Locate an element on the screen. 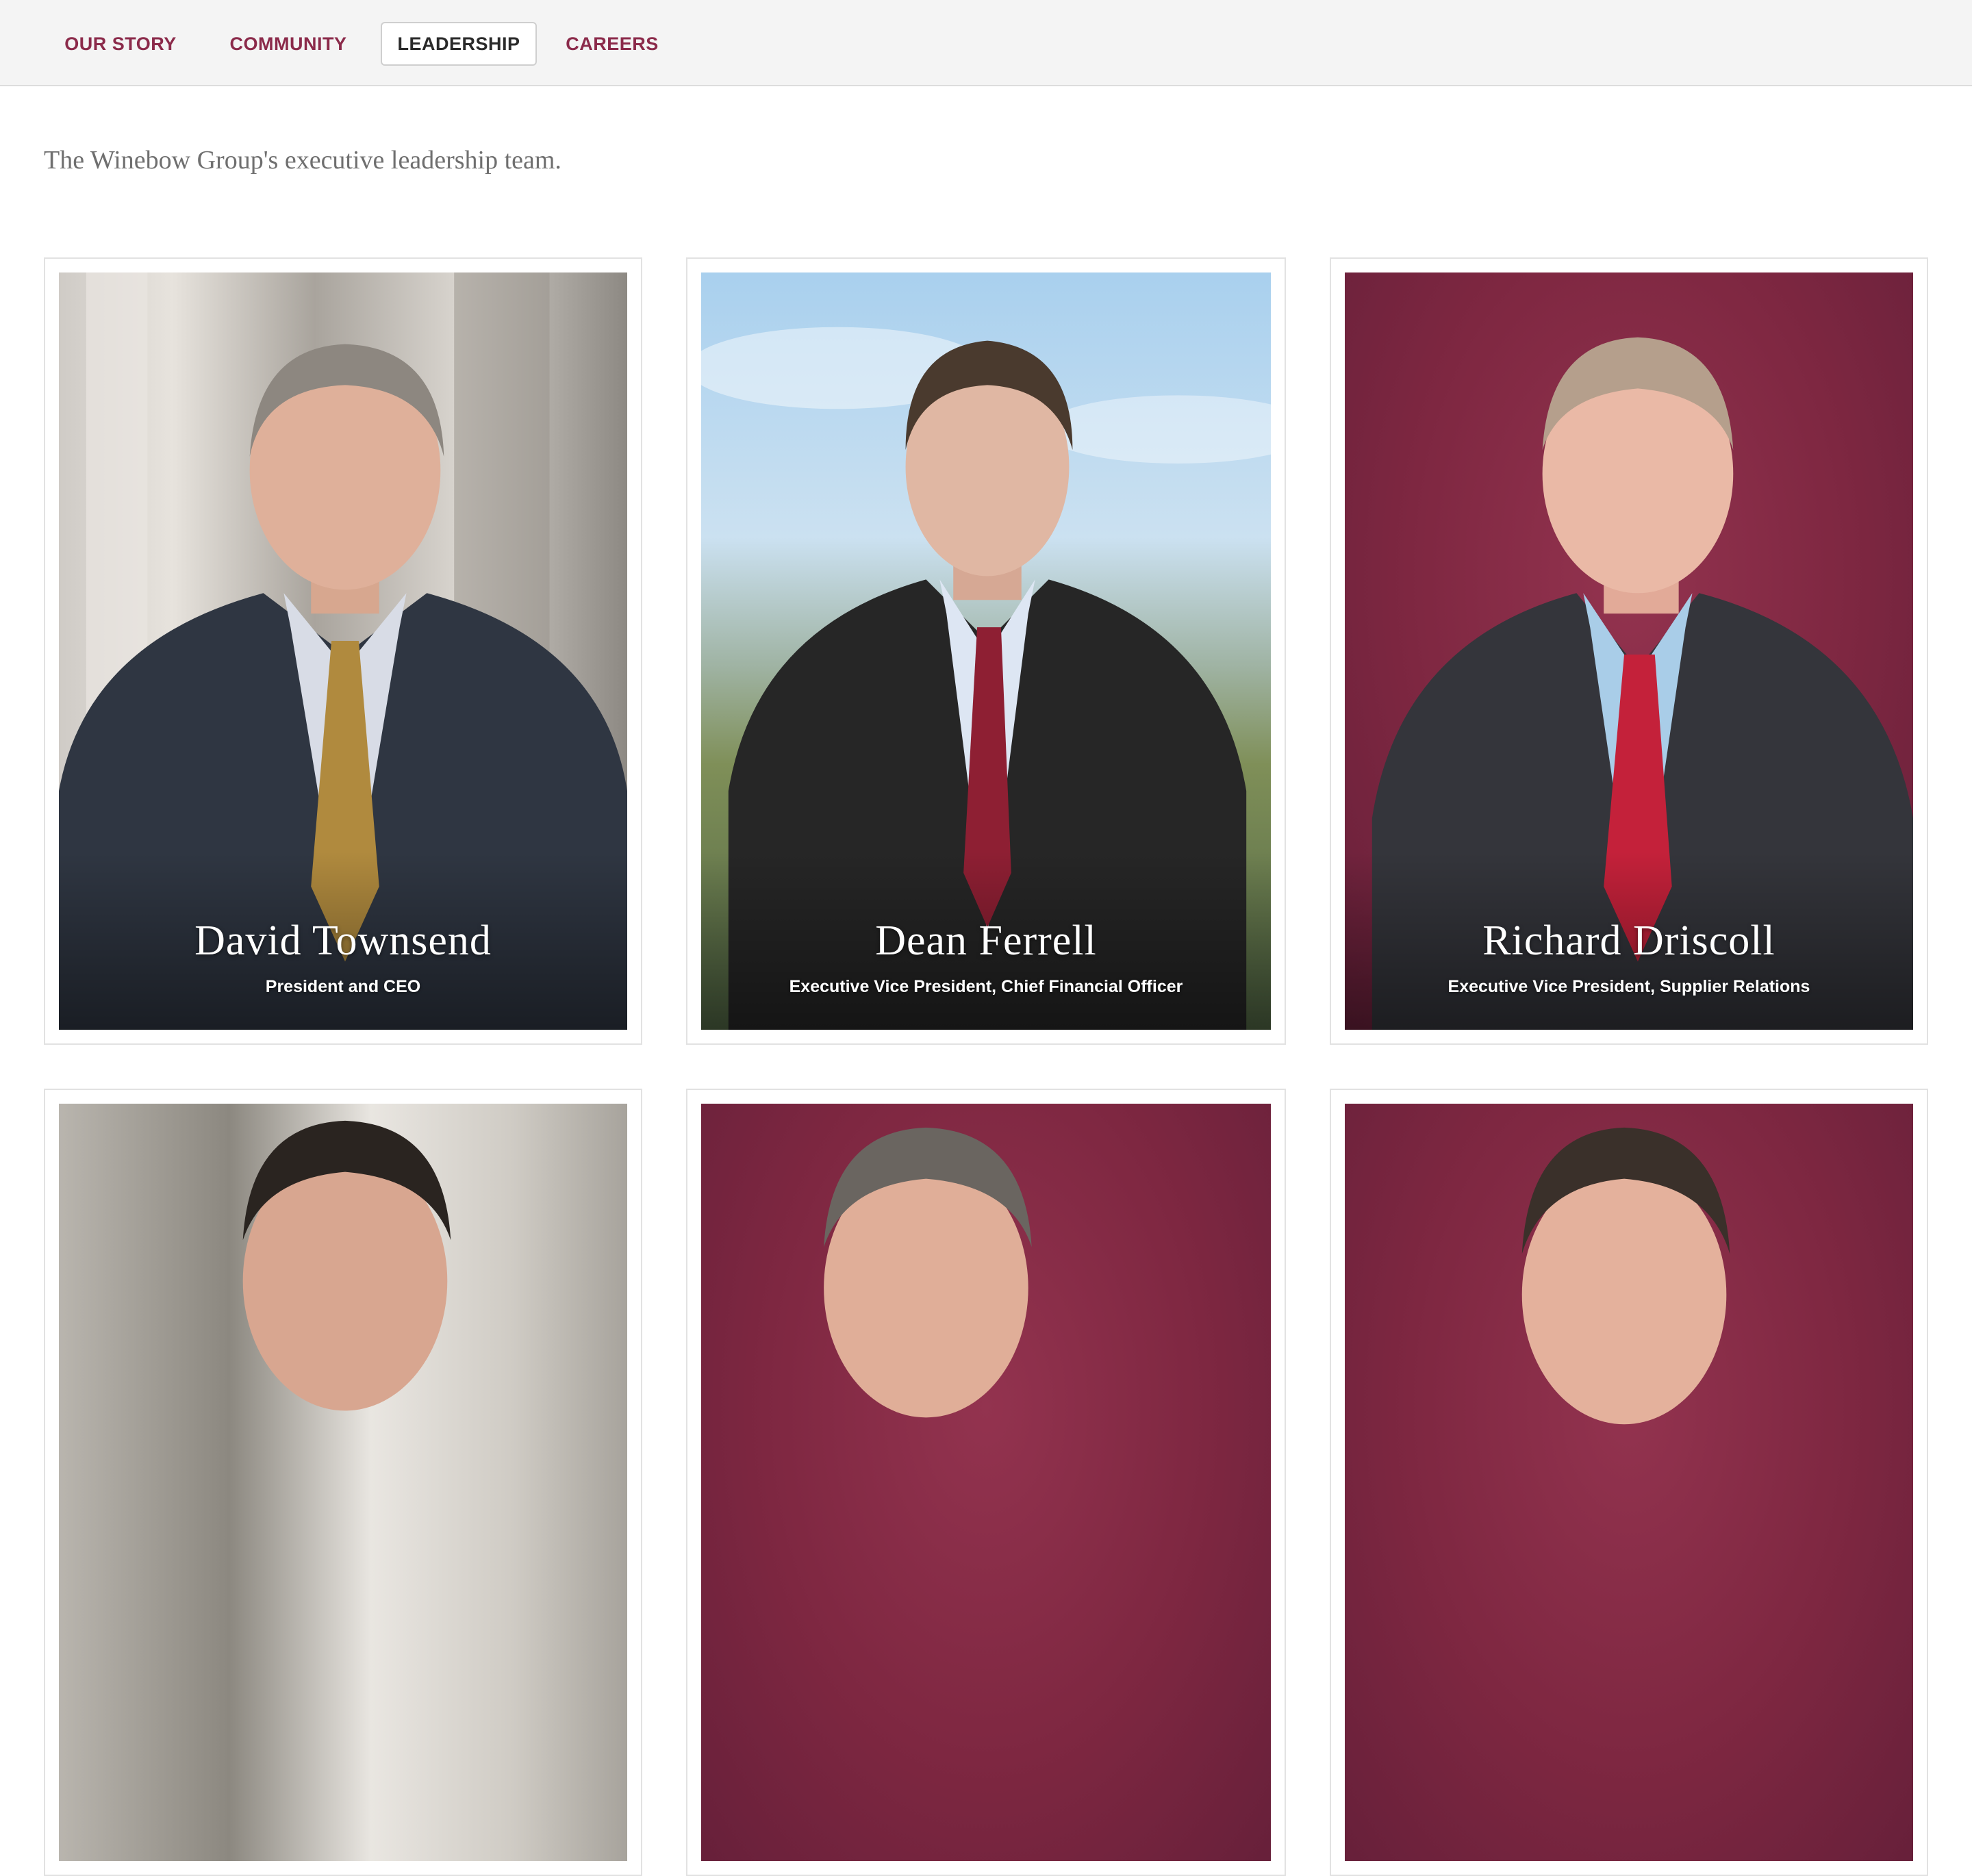 Image resolution: width=1972 pixels, height=1876 pixels. leader-card-david-townsend: David Townsend President and CEO is located at coordinates (343, 651).